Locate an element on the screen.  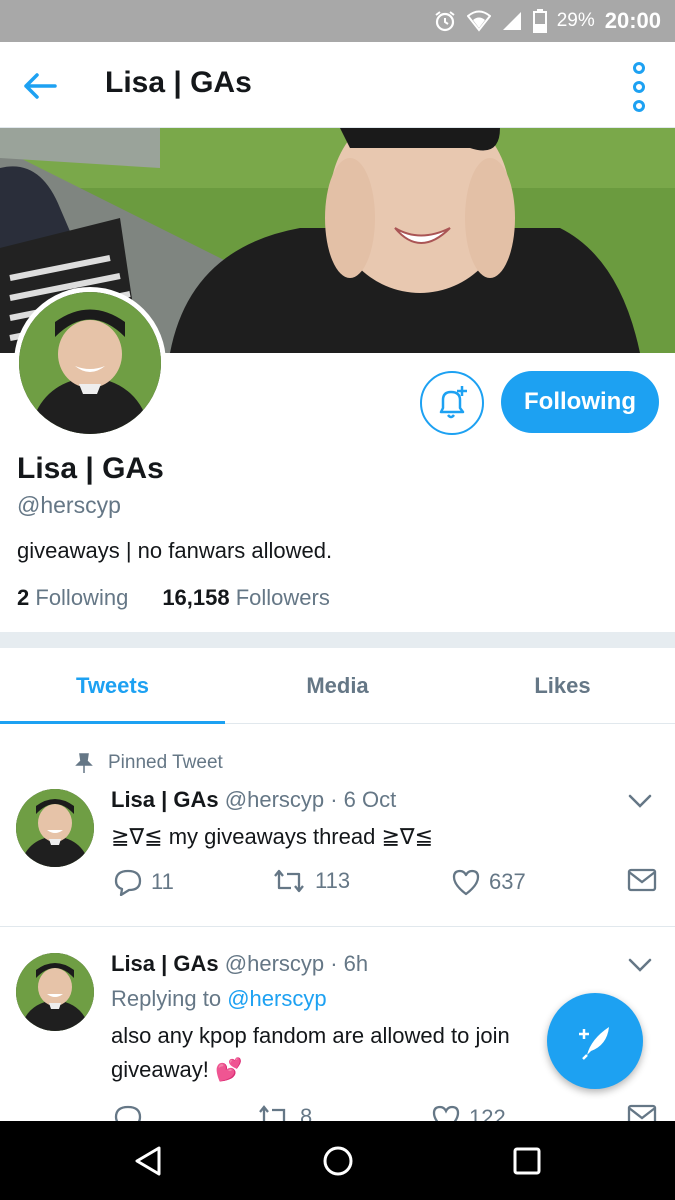
more-options-button is located at coordinates (639, 87).